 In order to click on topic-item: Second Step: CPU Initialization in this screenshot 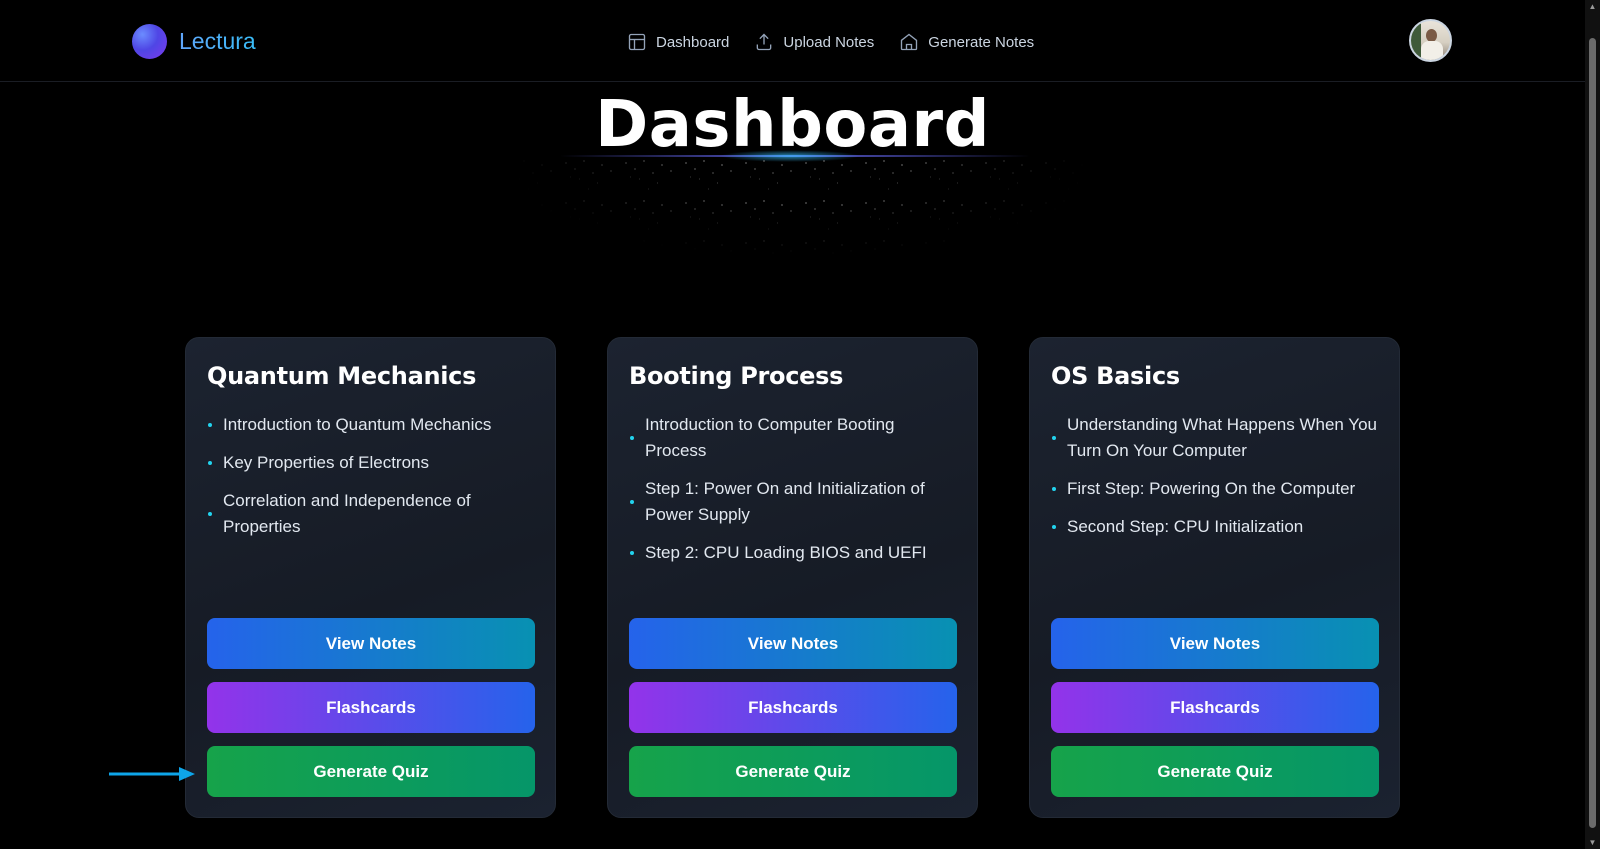, I will do `click(1216, 527)`.